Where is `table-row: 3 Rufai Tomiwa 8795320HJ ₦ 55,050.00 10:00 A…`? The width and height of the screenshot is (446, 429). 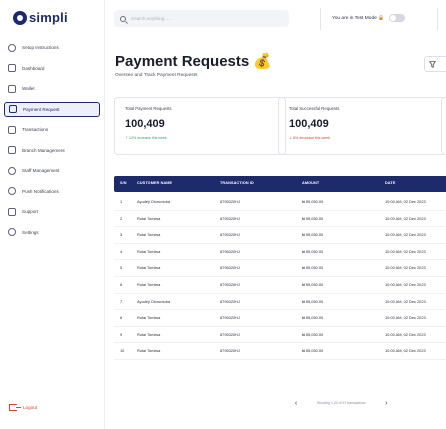
table-row: 3 Rufai Tomiwa 8795320HJ ₦ 55,050.00 10:00 A… is located at coordinates (280, 235).